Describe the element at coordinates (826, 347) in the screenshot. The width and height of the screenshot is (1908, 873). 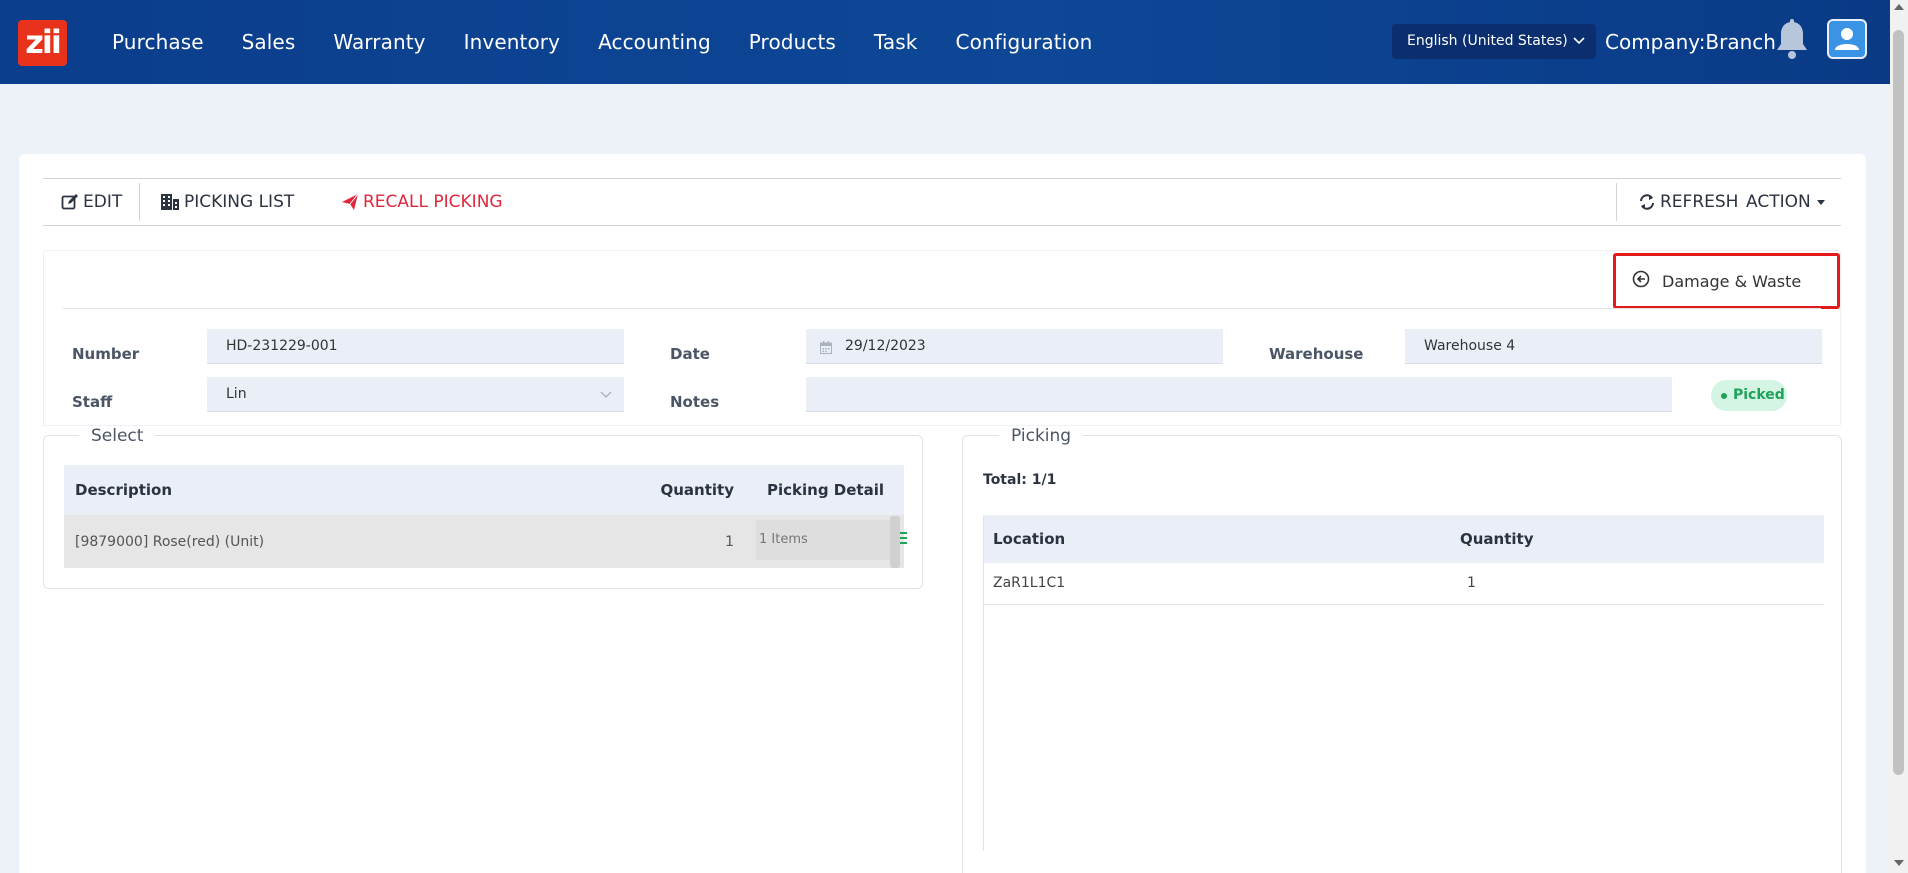
I see `calendar-icon` at that location.